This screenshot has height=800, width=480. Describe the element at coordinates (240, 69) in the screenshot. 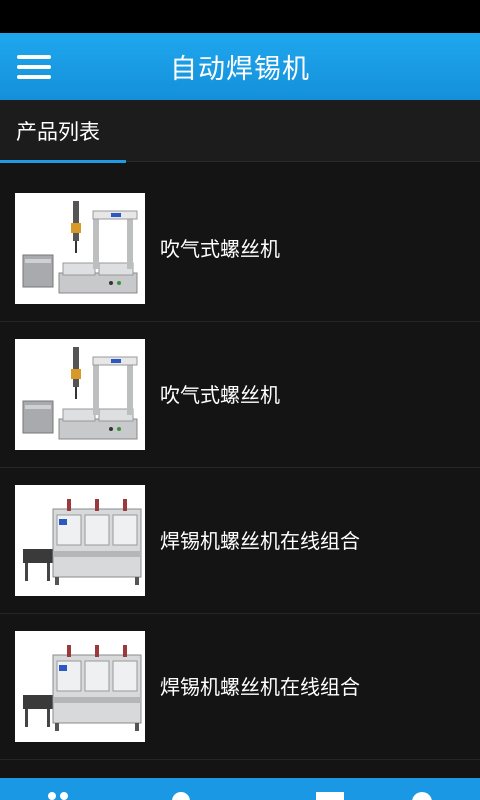

I see `app-title: 自动焊锡机` at that location.